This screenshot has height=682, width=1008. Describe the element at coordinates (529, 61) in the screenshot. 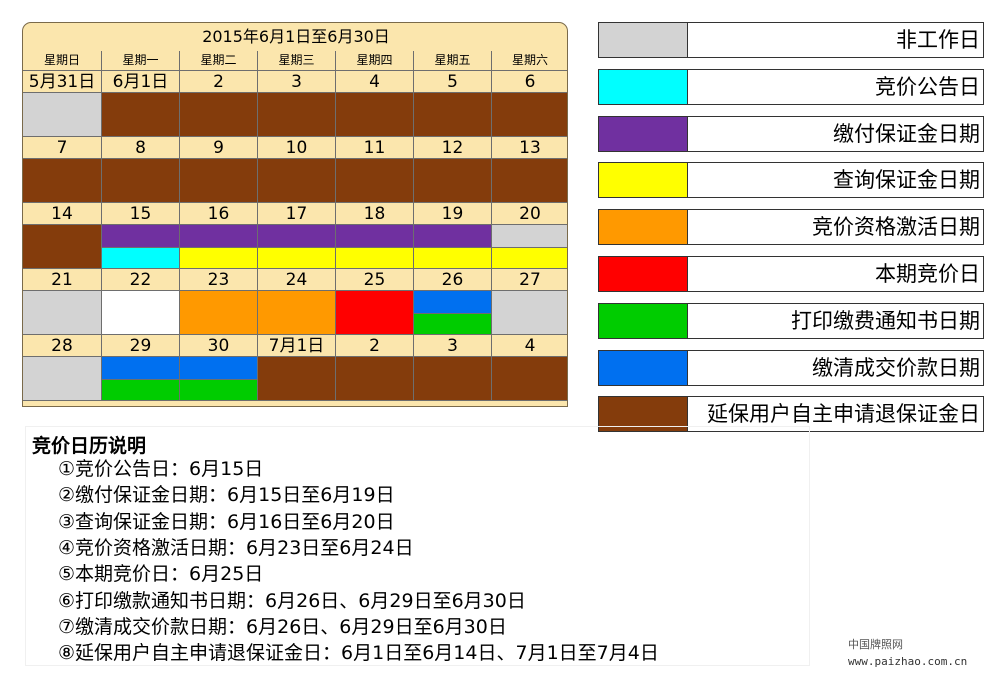

I see `weekday-header: 星期六` at that location.